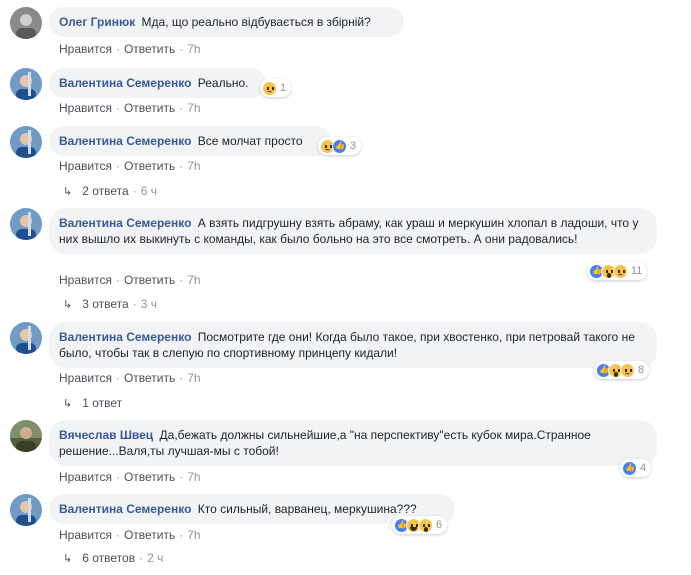 Image resolution: width=691 pixels, height=575 pixels. I want to click on reaction-summary: 11, so click(617, 271).